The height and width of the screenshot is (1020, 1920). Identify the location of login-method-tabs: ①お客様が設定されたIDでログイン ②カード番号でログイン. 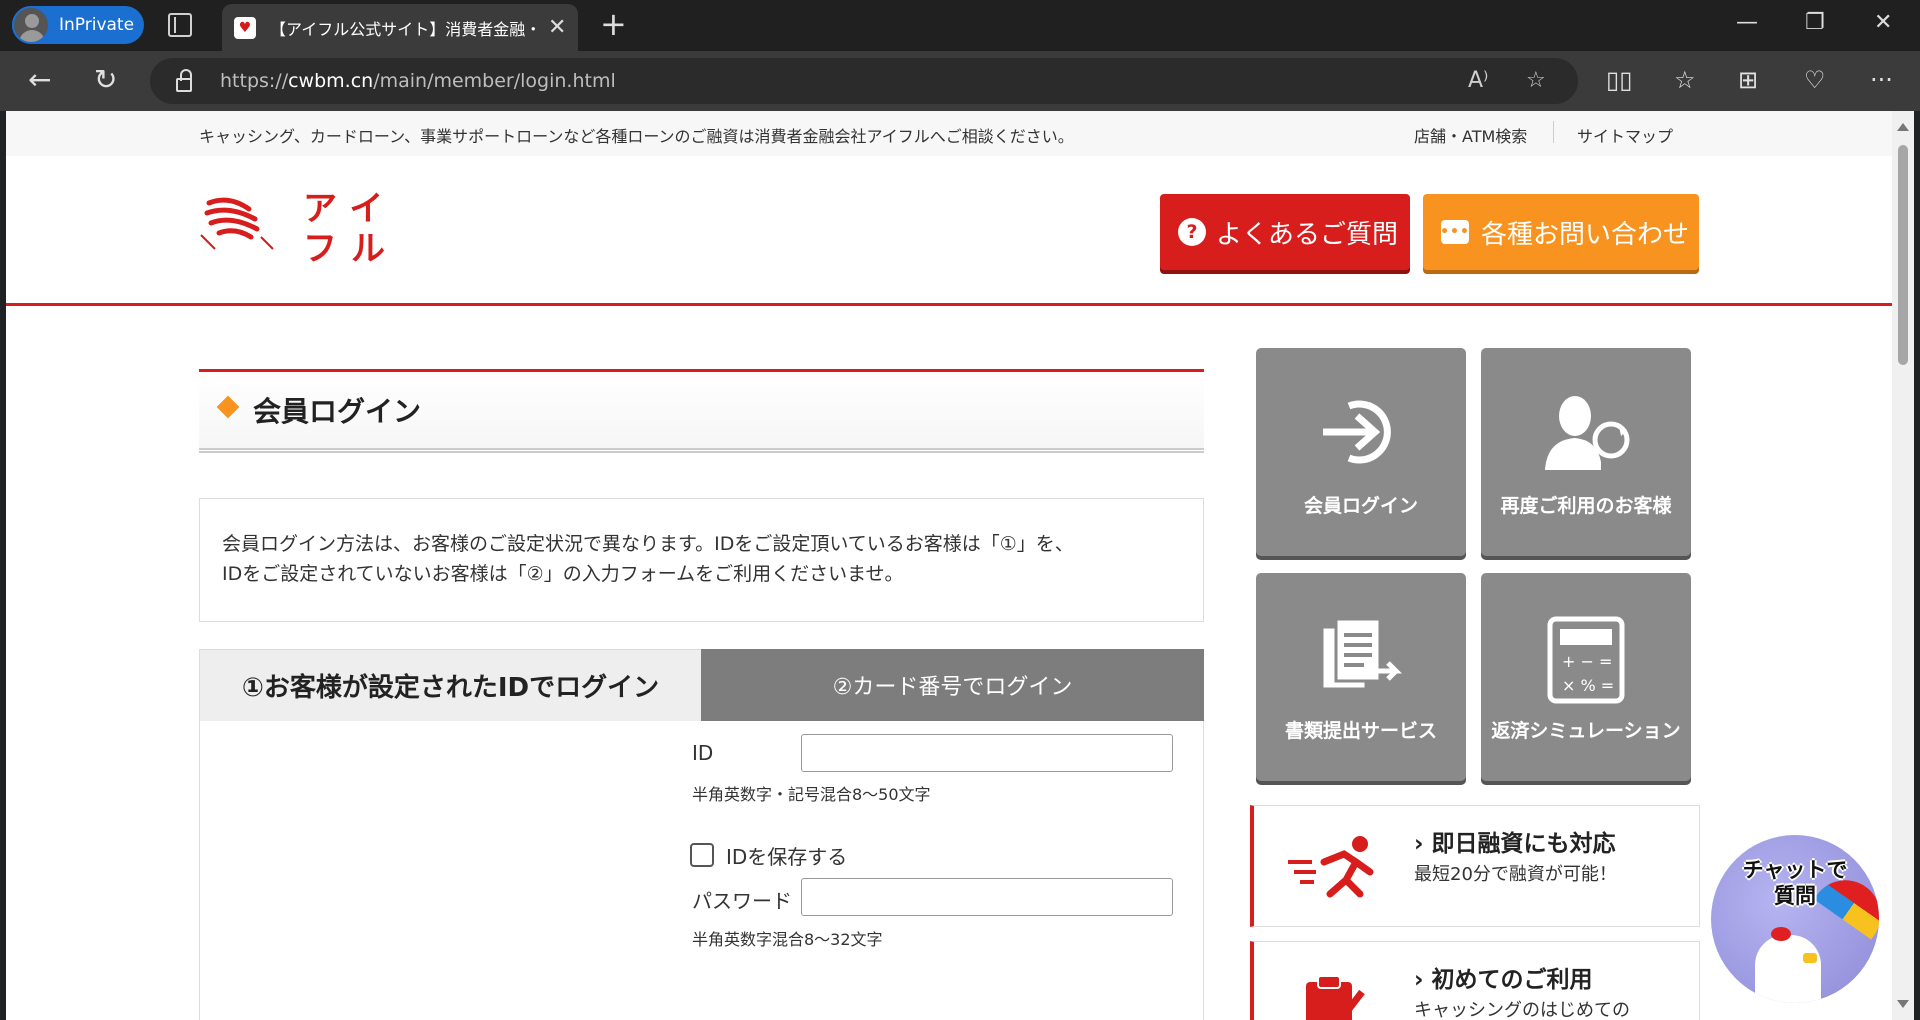
(701, 685).